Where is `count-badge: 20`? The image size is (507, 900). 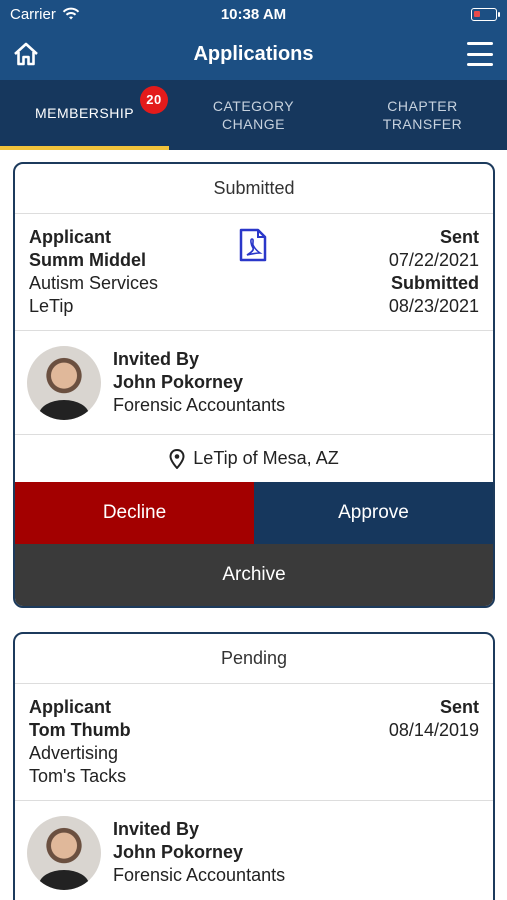
count-badge: 20 is located at coordinates (154, 100).